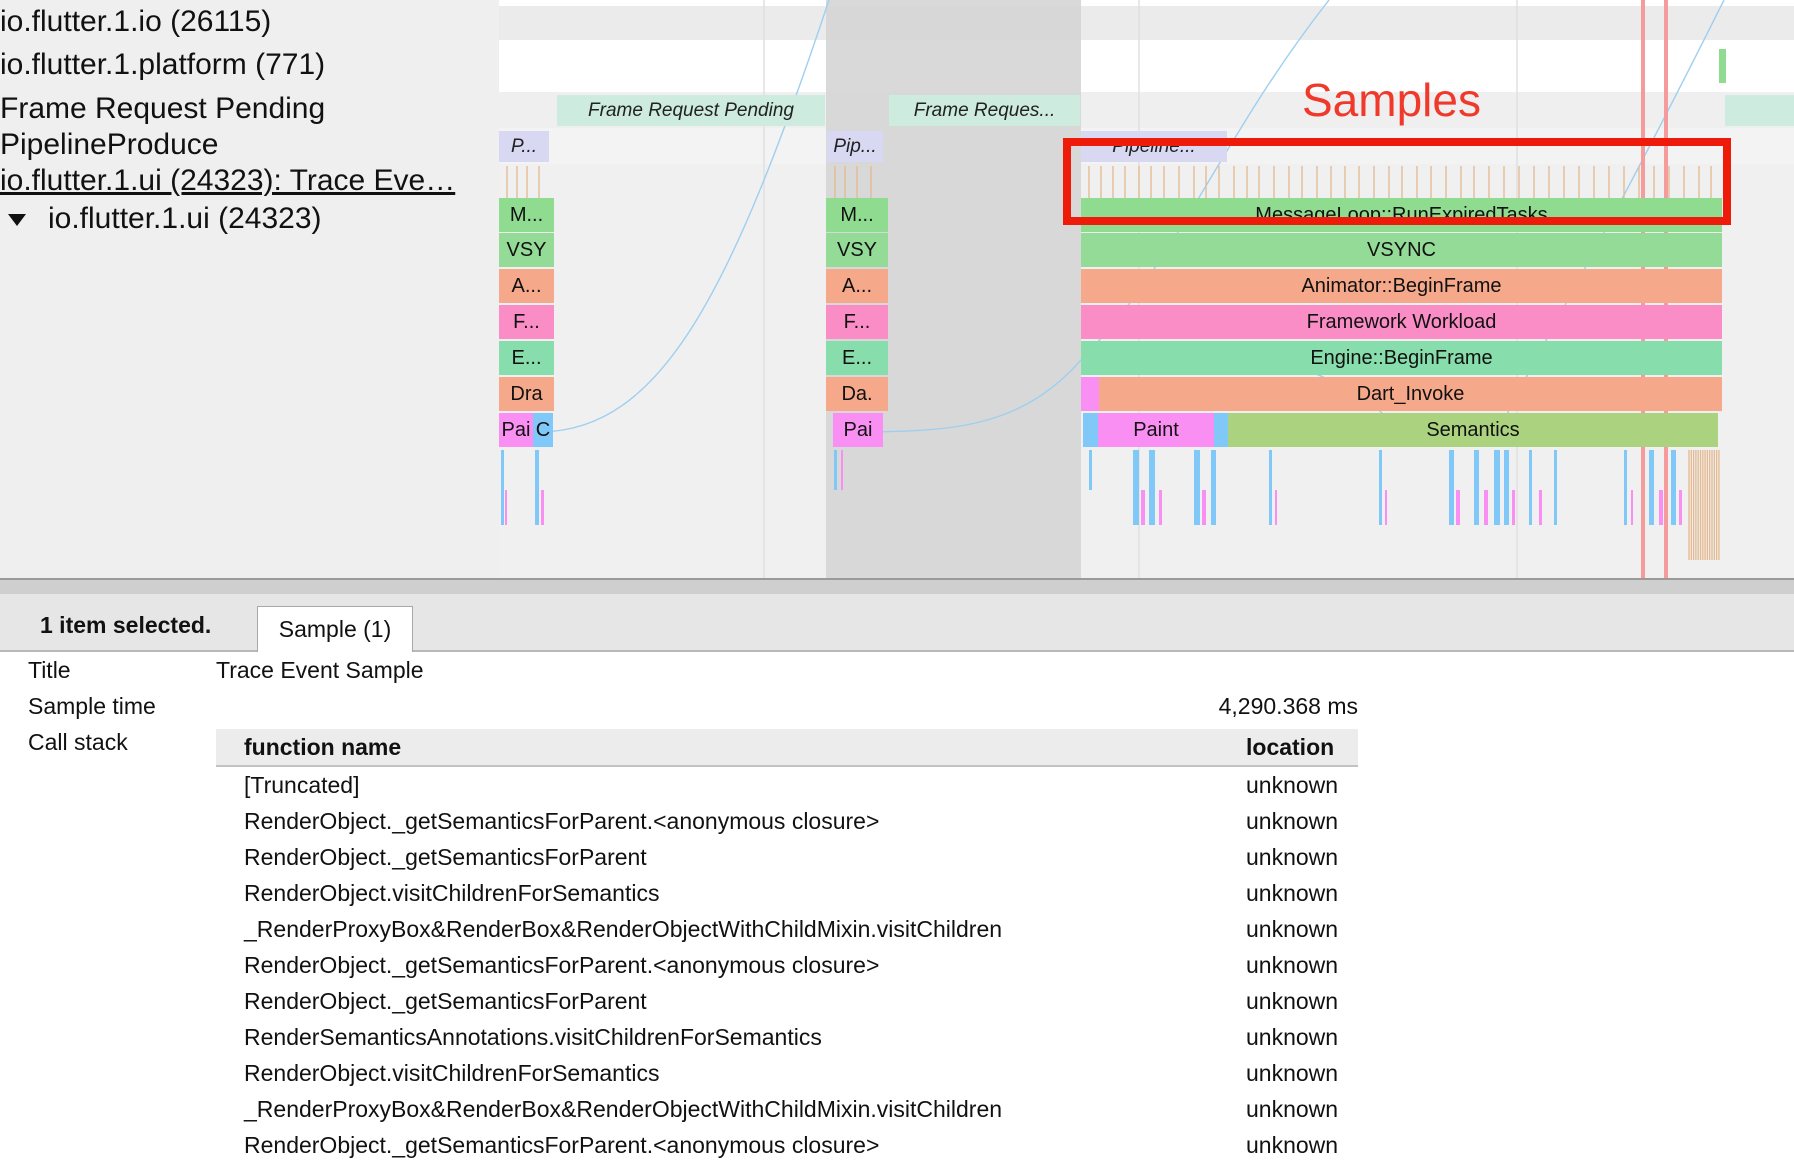  I want to click on slice-paint-1: Pai, so click(516, 430).